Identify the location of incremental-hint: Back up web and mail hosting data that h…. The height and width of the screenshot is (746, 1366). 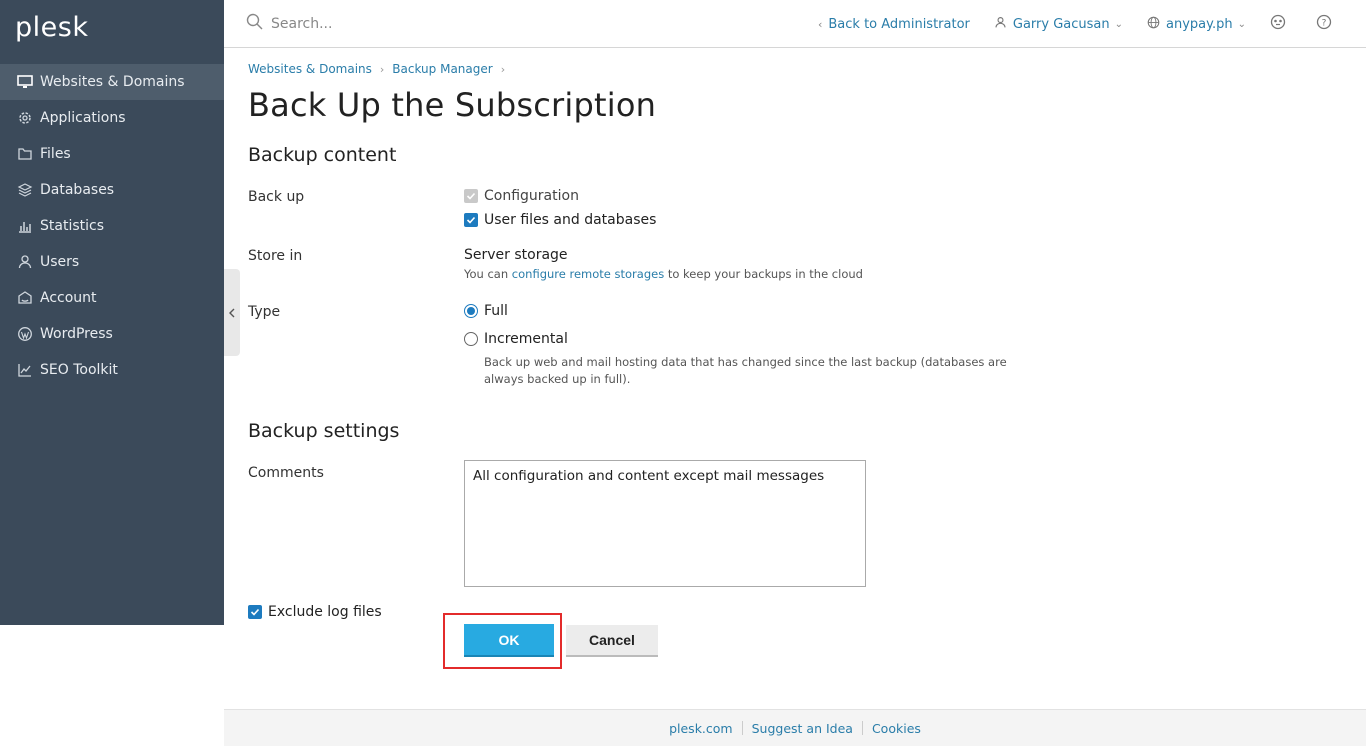
(745, 371).